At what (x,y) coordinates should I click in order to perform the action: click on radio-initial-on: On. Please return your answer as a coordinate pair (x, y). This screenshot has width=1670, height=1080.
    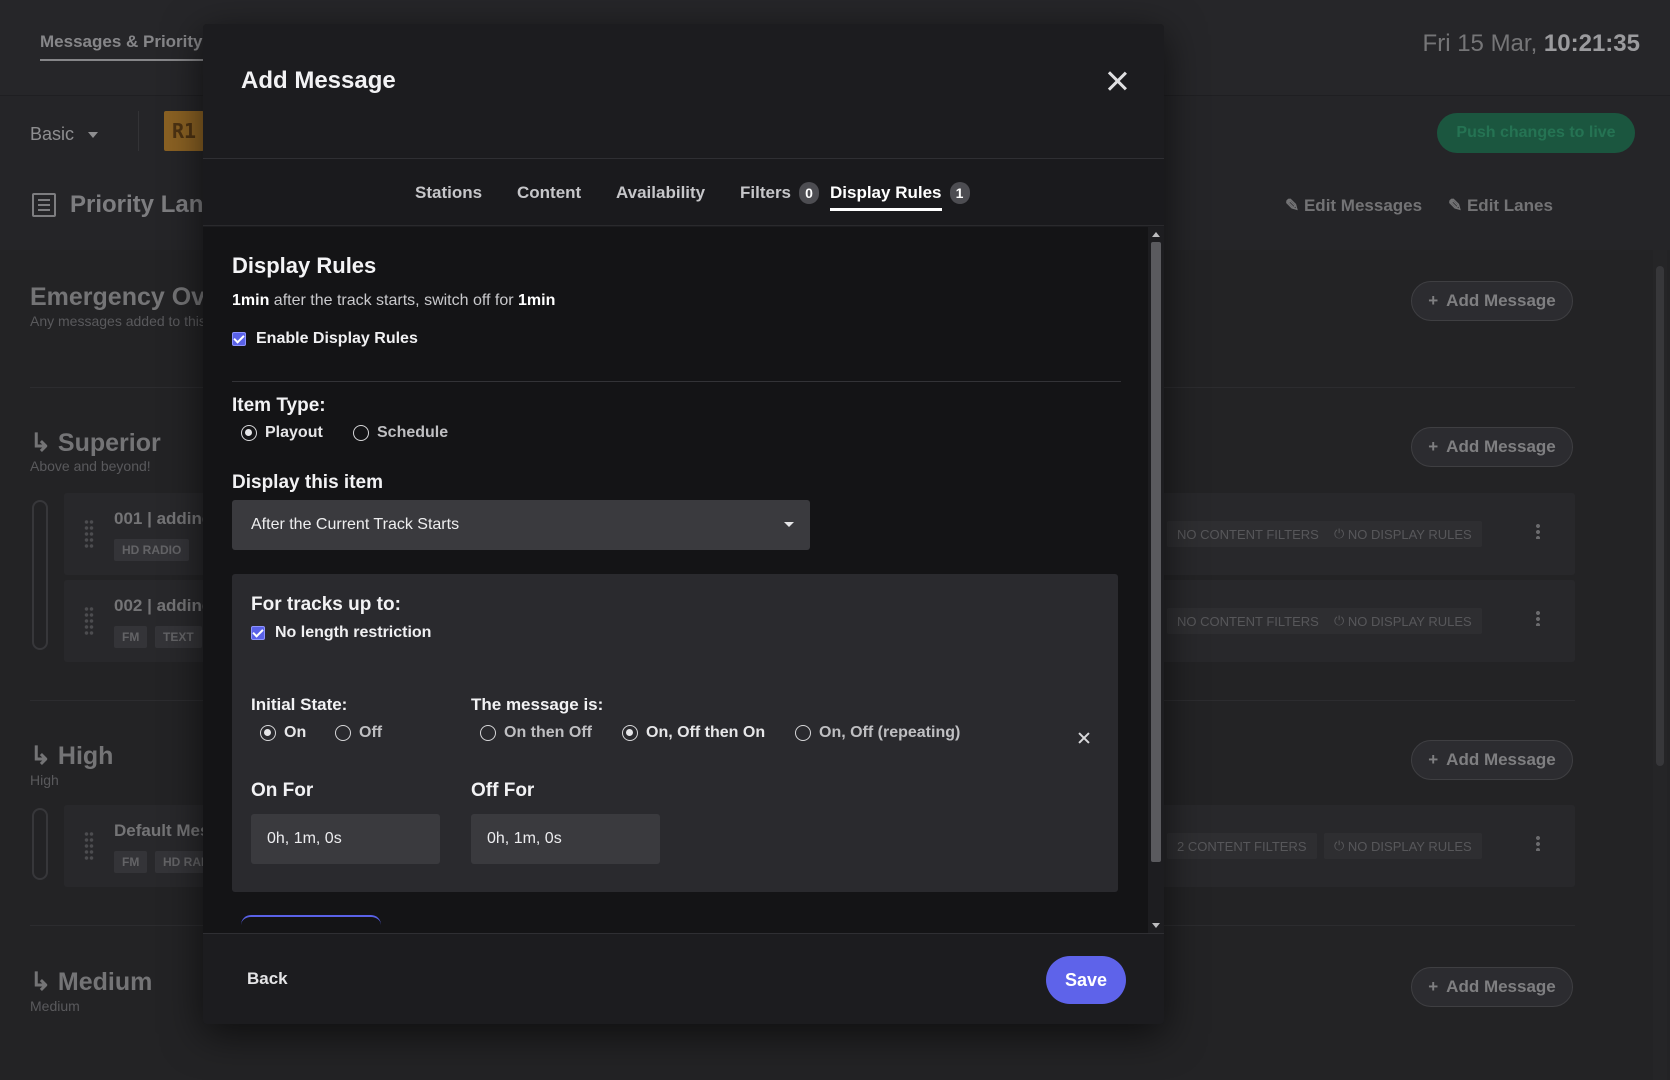
    Looking at the image, I should click on (283, 733).